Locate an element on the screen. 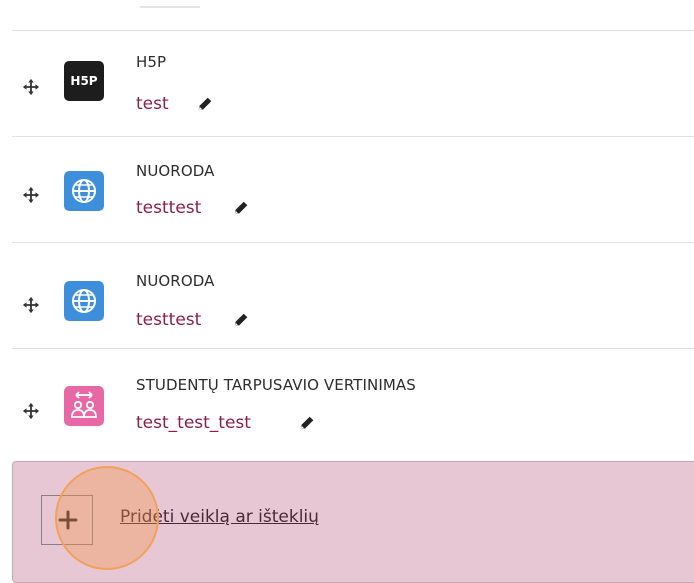 The width and height of the screenshot is (694, 583). h5p-icon: H5P is located at coordinates (84, 81).